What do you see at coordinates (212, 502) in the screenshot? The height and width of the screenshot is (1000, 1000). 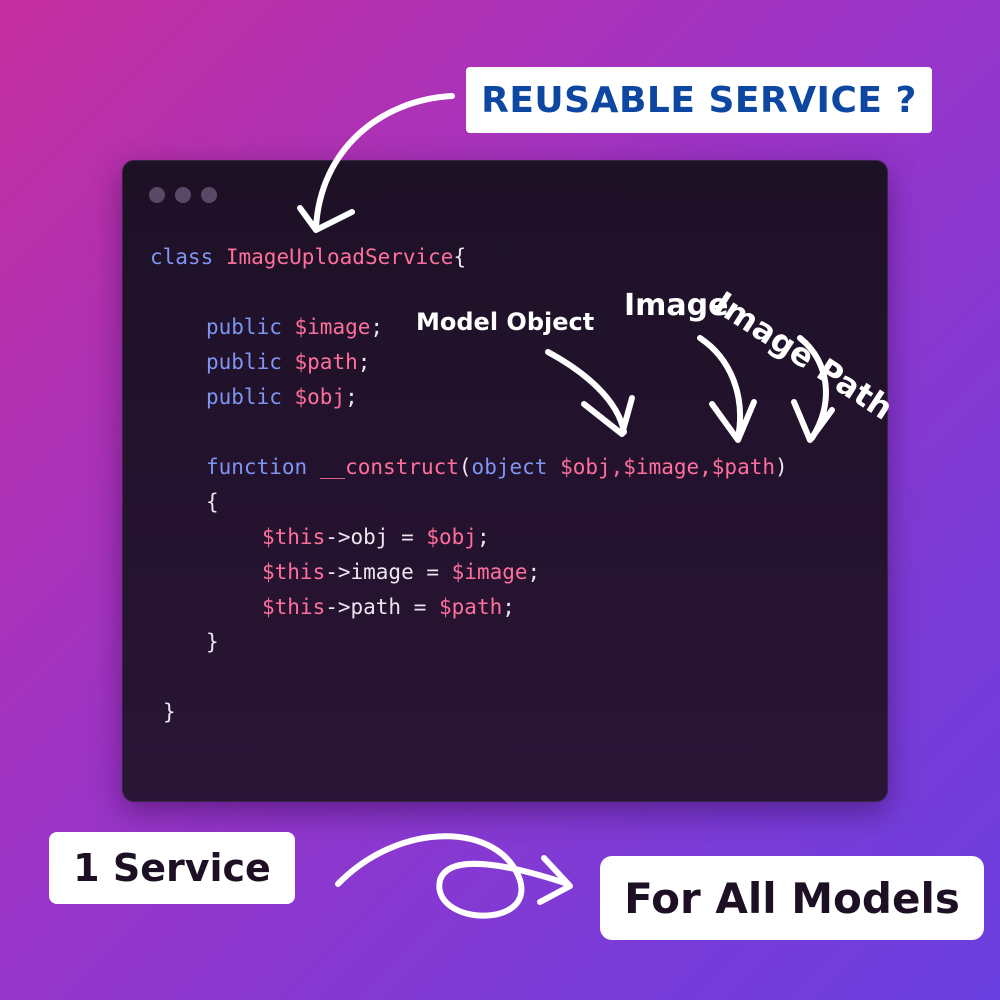 I see `code-line-open-brace: {` at bounding box center [212, 502].